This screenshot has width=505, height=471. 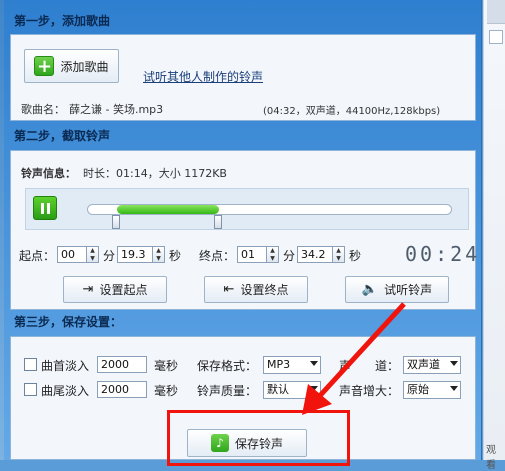 I want to click on step1-title: 第一步，添加歌曲, so click(x=62, y=21).